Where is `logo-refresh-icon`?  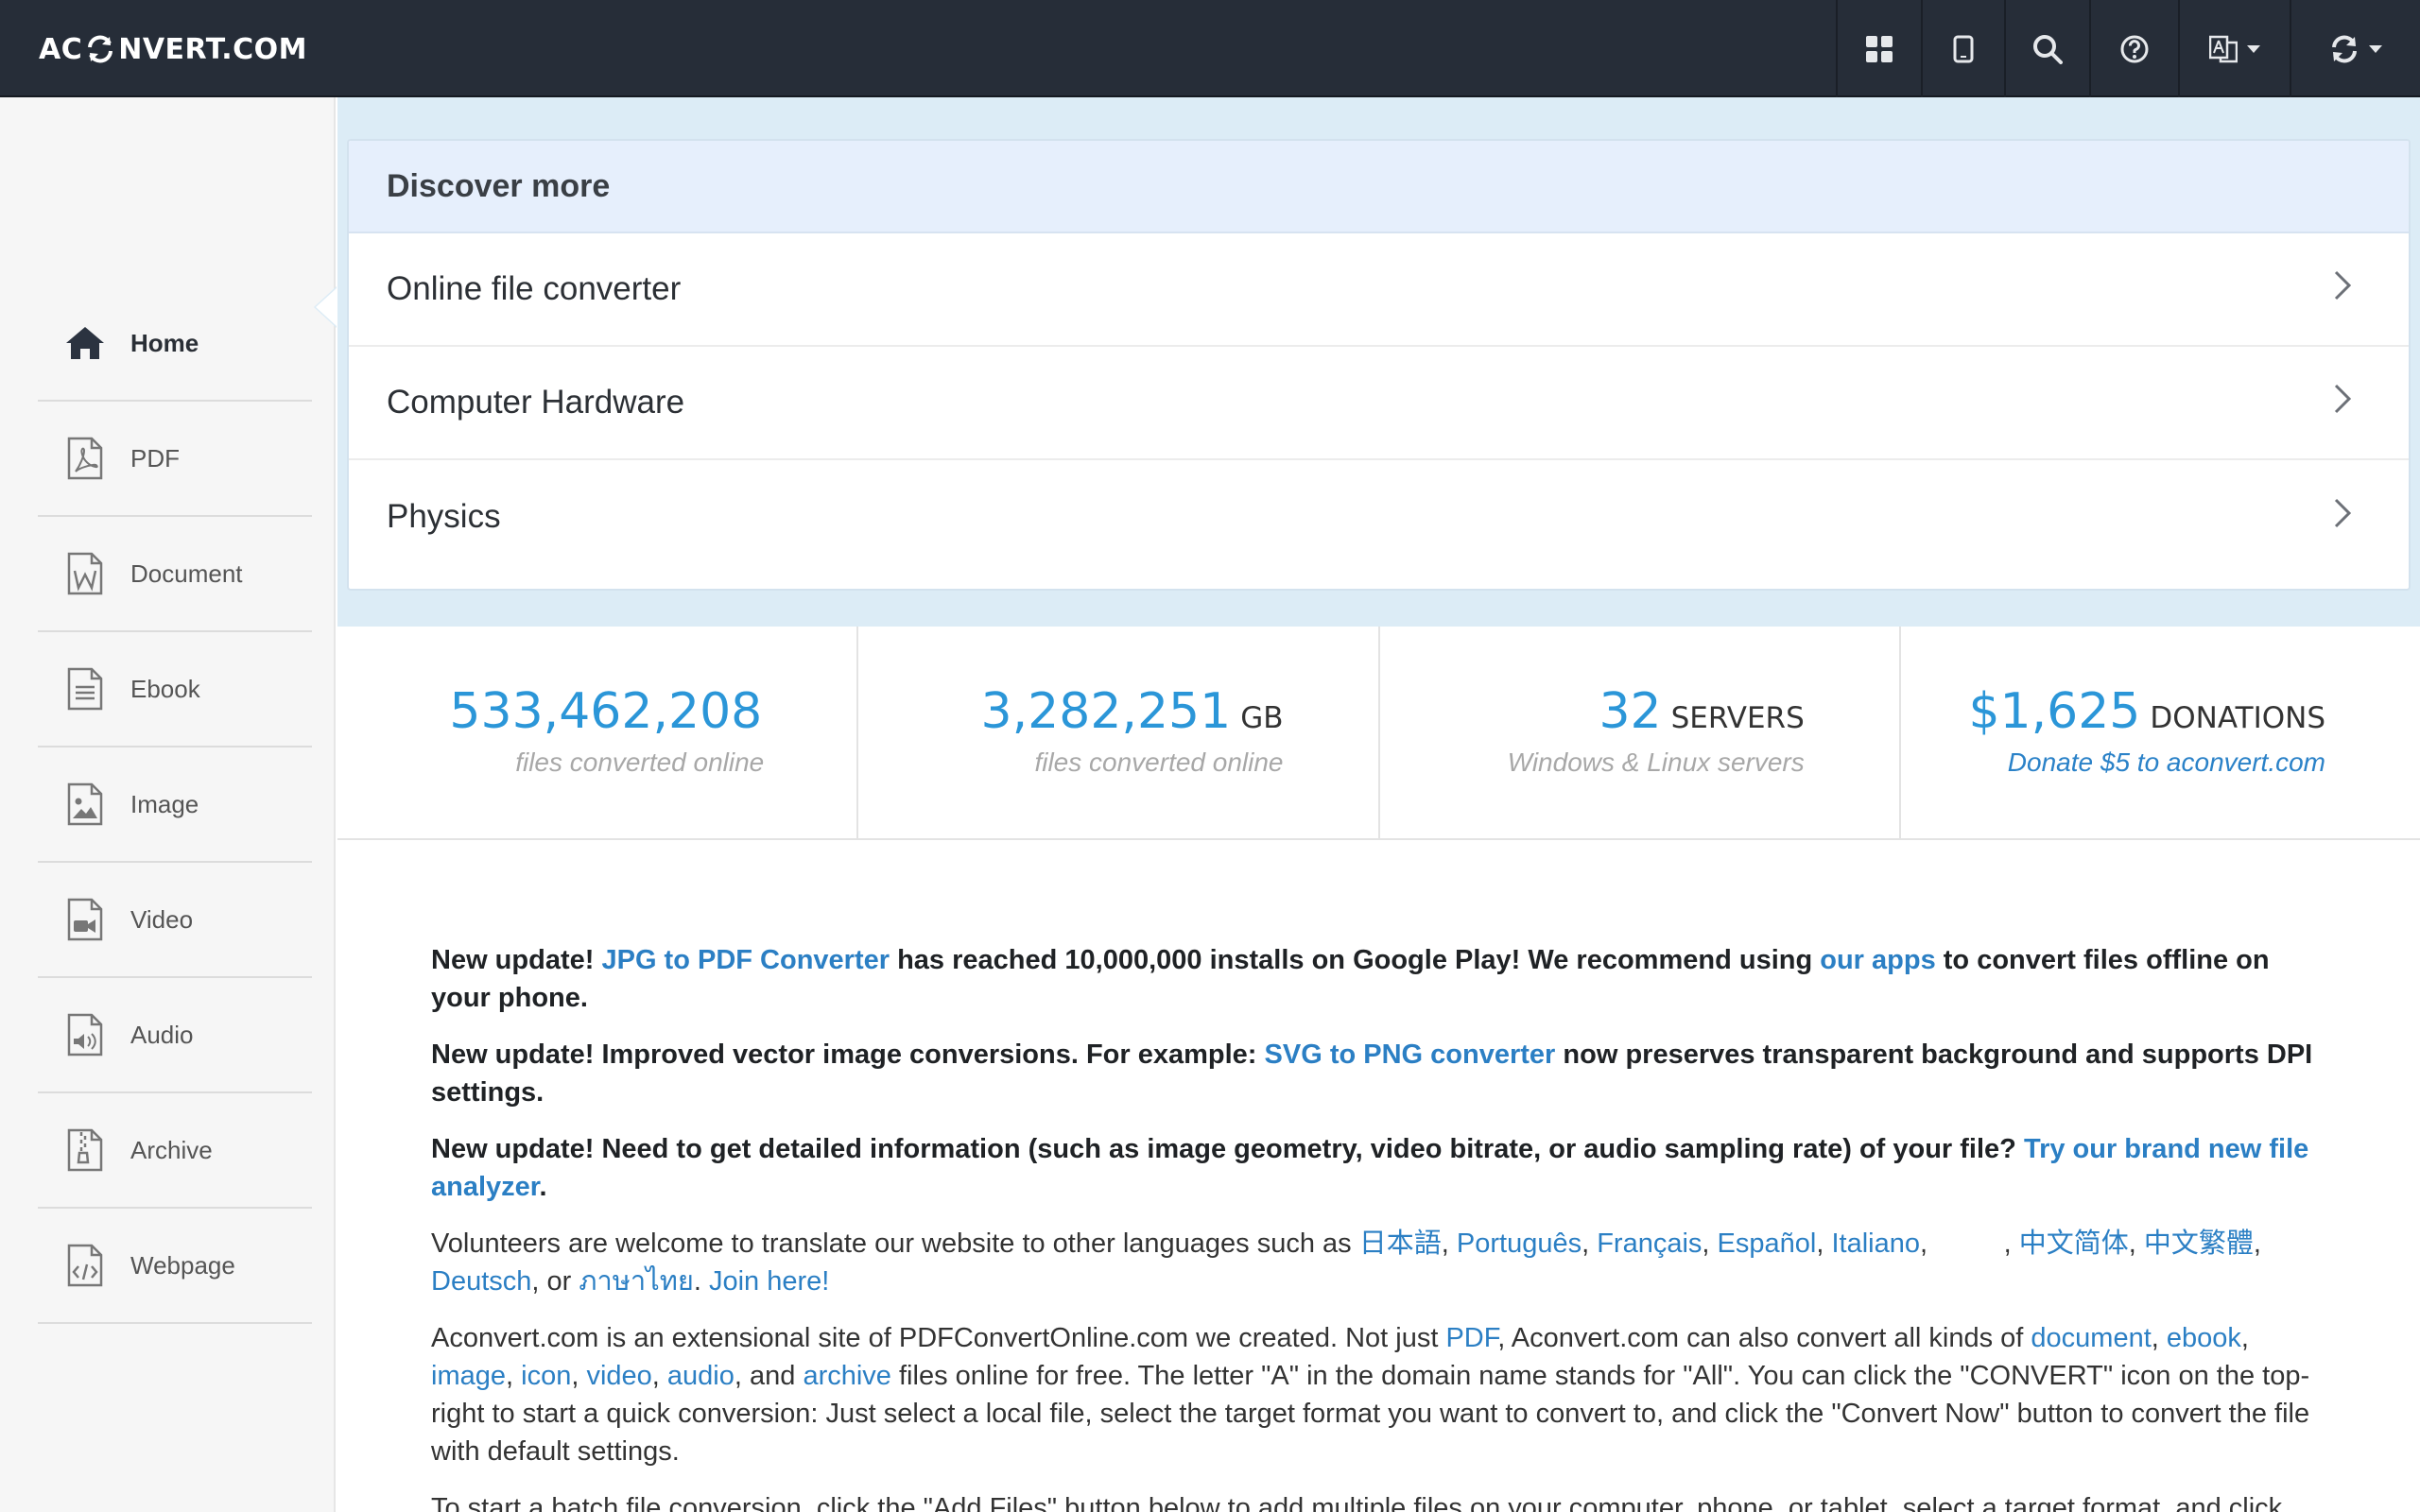 logo-refresh-icon is located at coordinates (100, 49).